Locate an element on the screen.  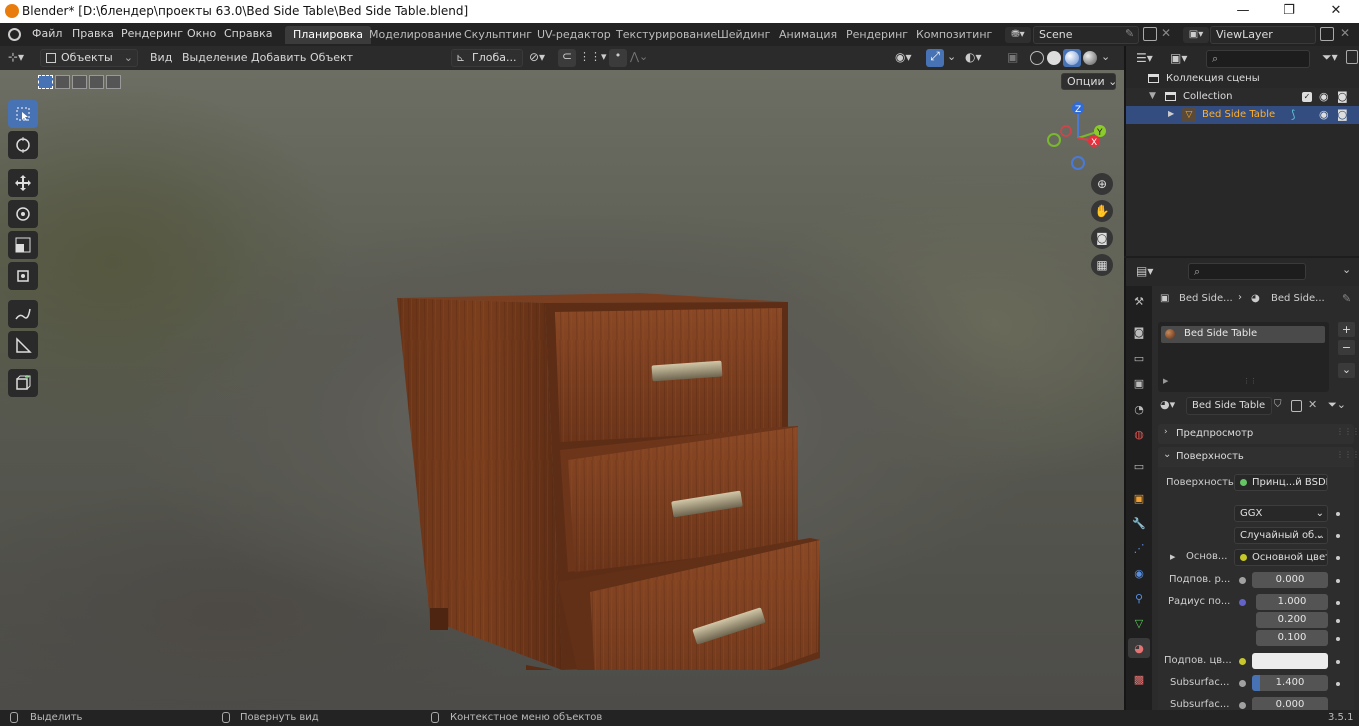
new-viewlayer-icon is located at coordinates (1327, 34).